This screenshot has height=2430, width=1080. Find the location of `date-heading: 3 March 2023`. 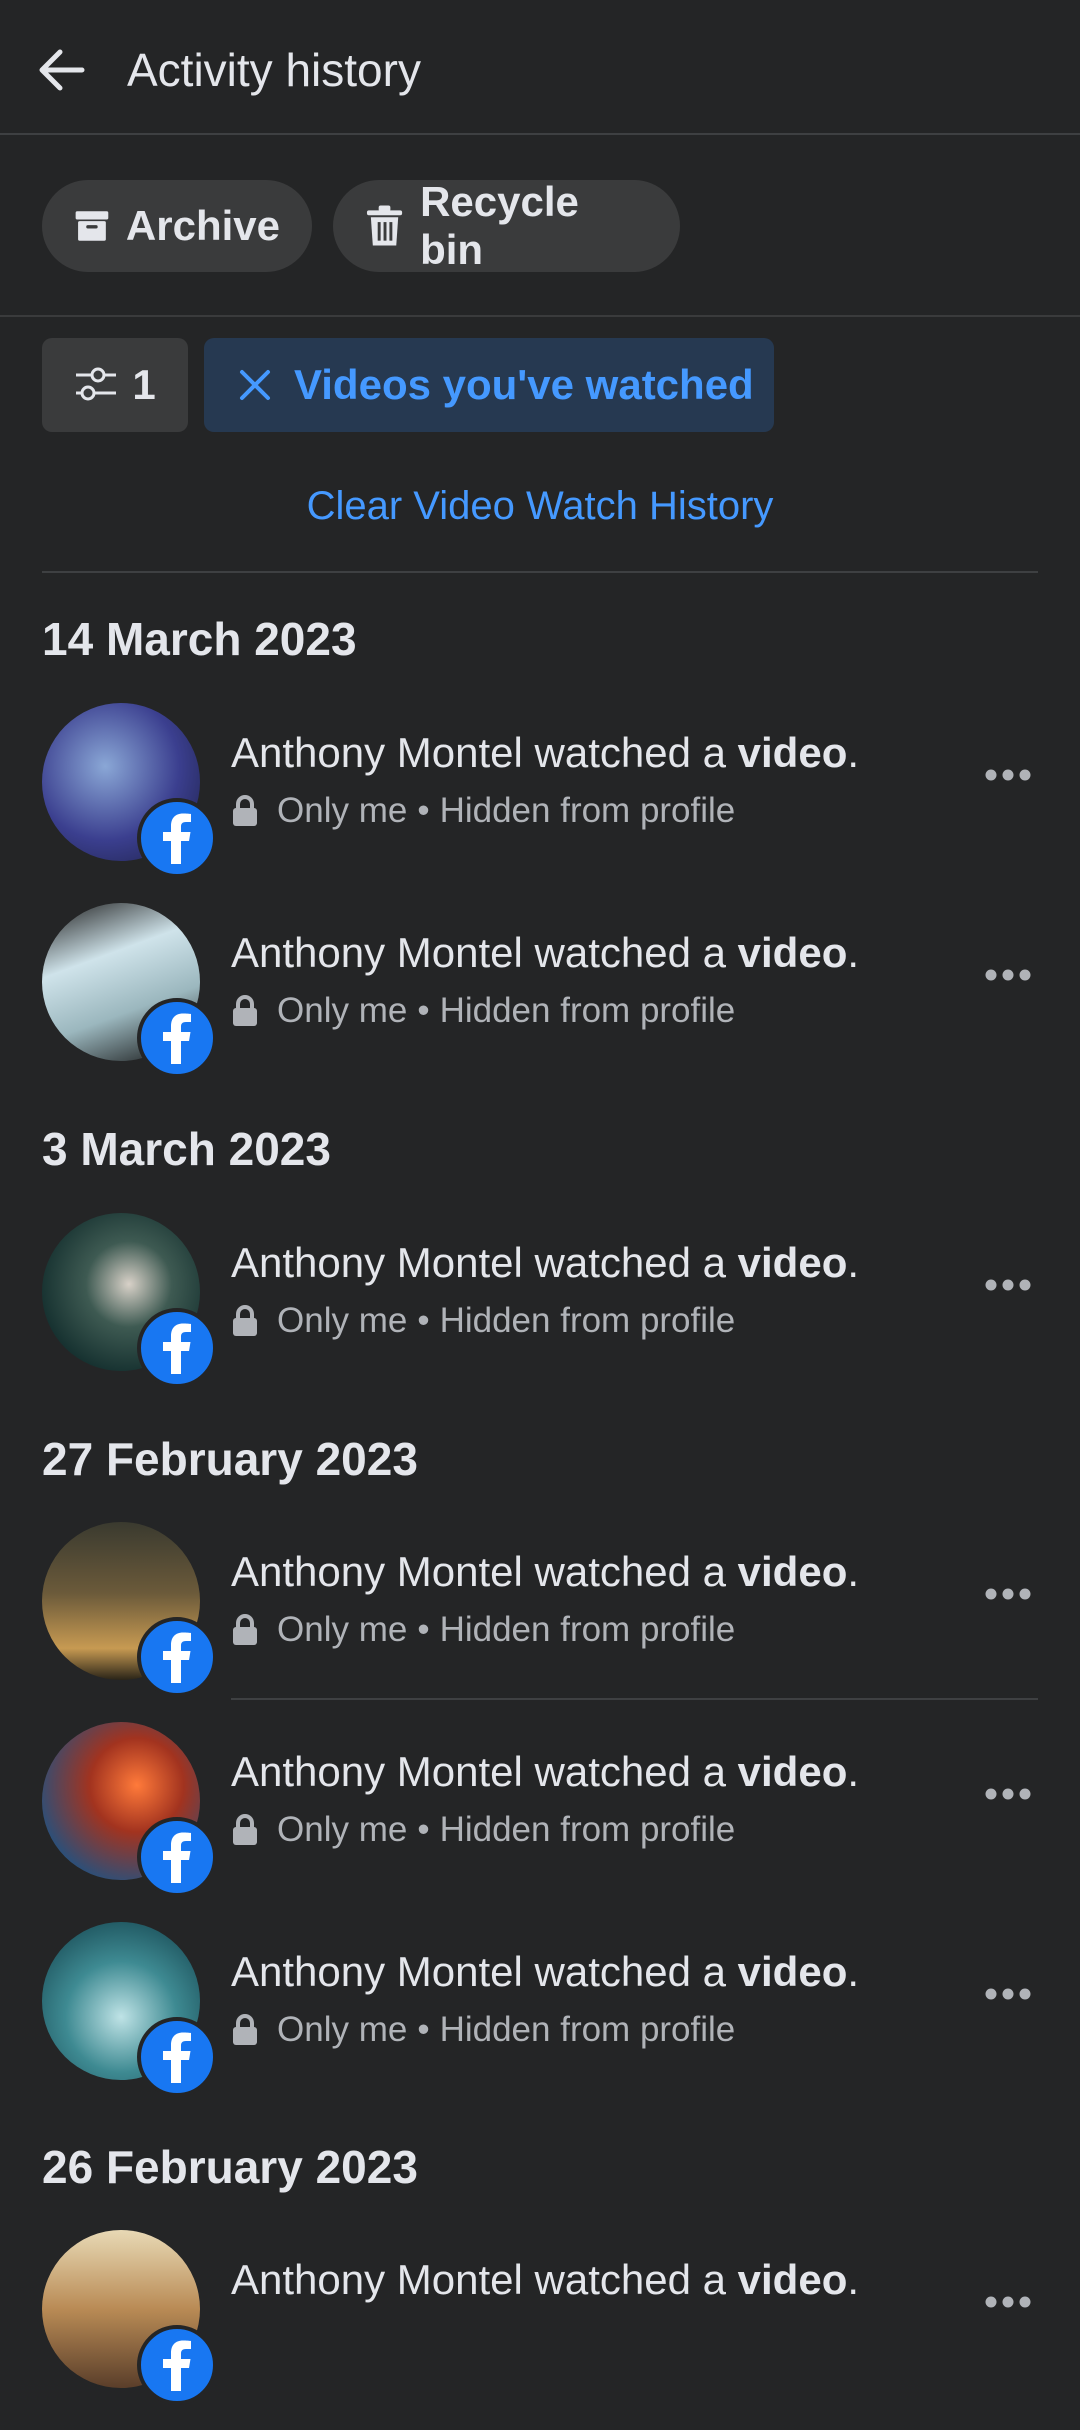

date-heading: 3 March 2023 is located at coordinates (186, 1149).